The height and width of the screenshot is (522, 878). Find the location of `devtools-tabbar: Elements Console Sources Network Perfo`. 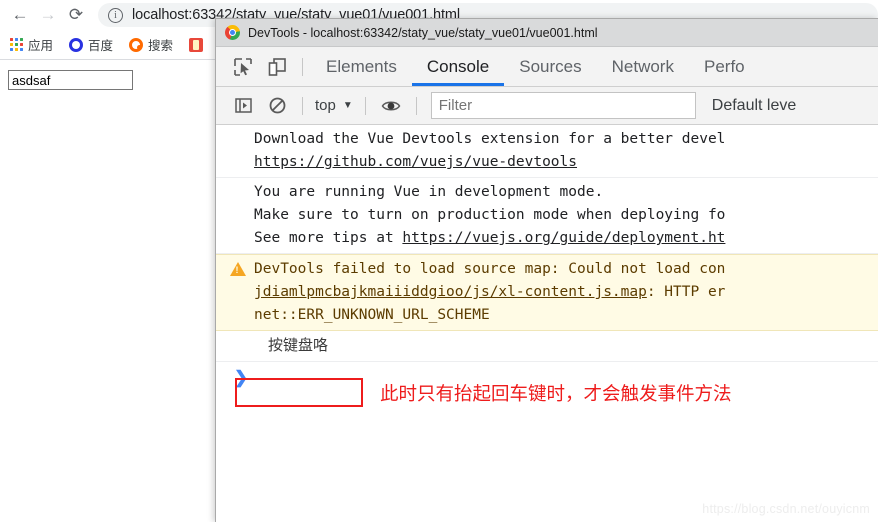

devtools-tabbar: Elements Console Sources Network Perfo is located at coordinates (547, 67).